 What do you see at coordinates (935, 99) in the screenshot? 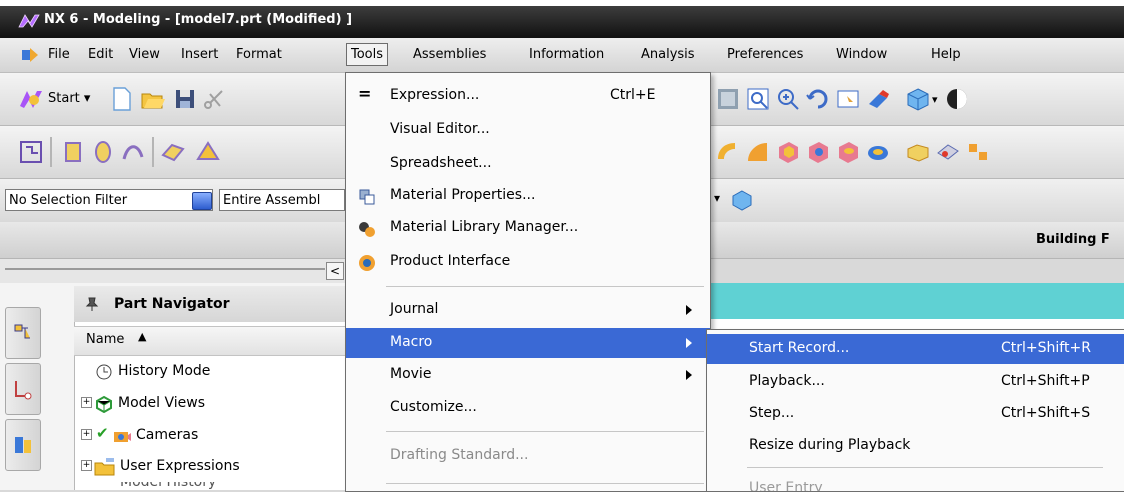
I see `orient-view-dropdown: ▾` at bounding box center [935, 99].